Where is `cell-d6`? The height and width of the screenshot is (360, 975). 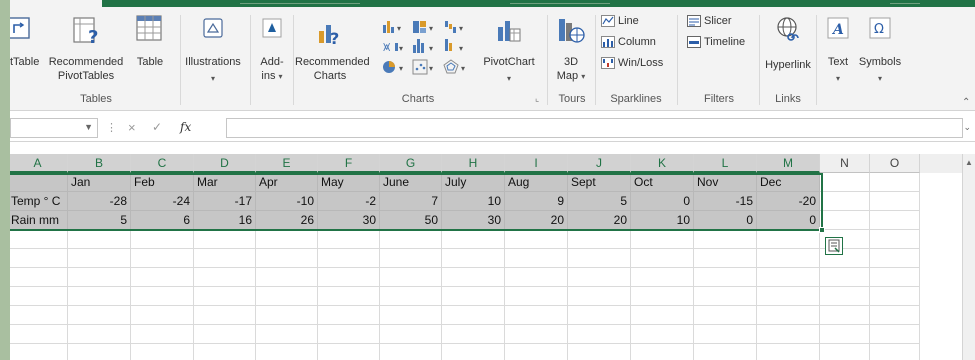
cell-d6 is located at coordinates (225, 277).